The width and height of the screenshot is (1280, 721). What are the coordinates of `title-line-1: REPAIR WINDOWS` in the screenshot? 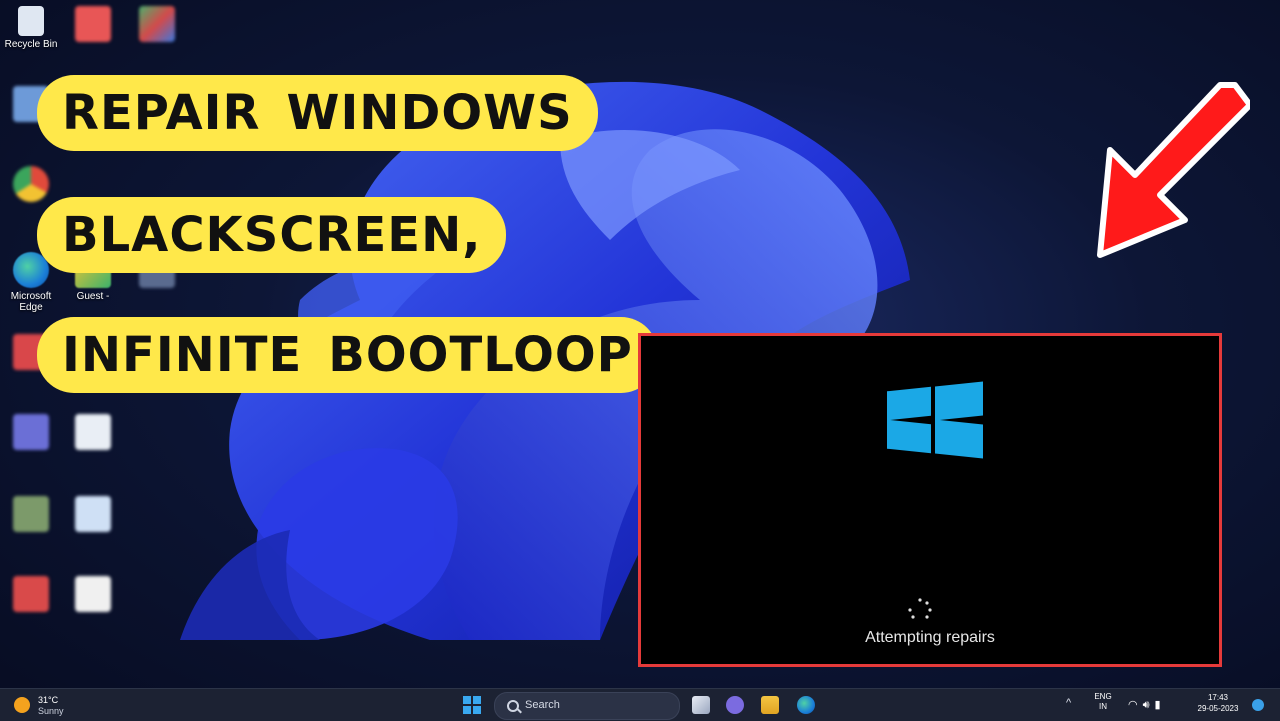 It's located at (317, 113).